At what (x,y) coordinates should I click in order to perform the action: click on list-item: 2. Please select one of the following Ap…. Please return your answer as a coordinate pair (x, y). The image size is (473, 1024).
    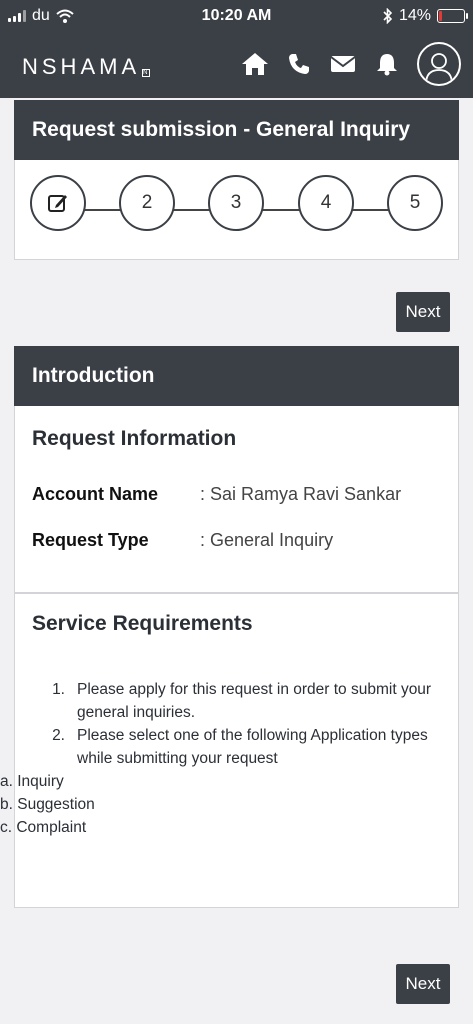
    Looking at the image, I should click on (240, 747).